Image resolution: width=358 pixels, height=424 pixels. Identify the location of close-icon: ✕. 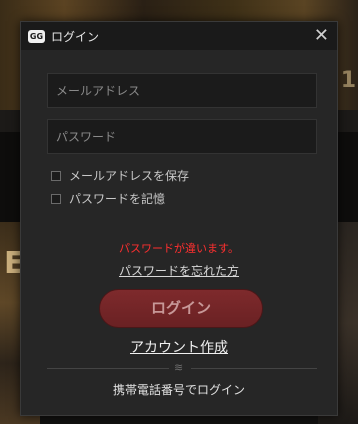
(321, 36).